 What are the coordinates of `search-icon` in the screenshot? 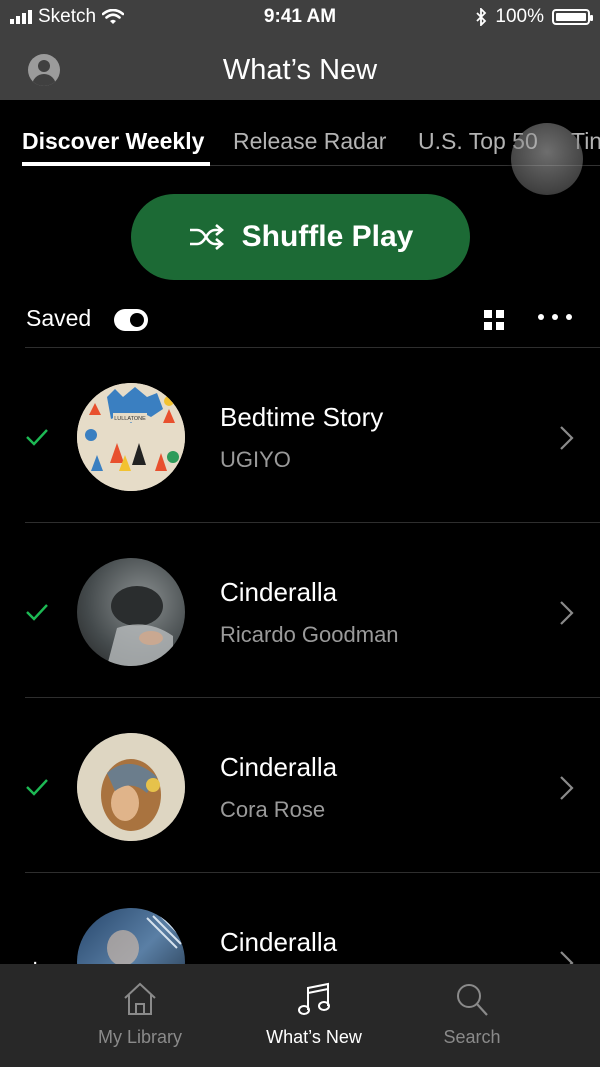 It's located at (472, 1000).